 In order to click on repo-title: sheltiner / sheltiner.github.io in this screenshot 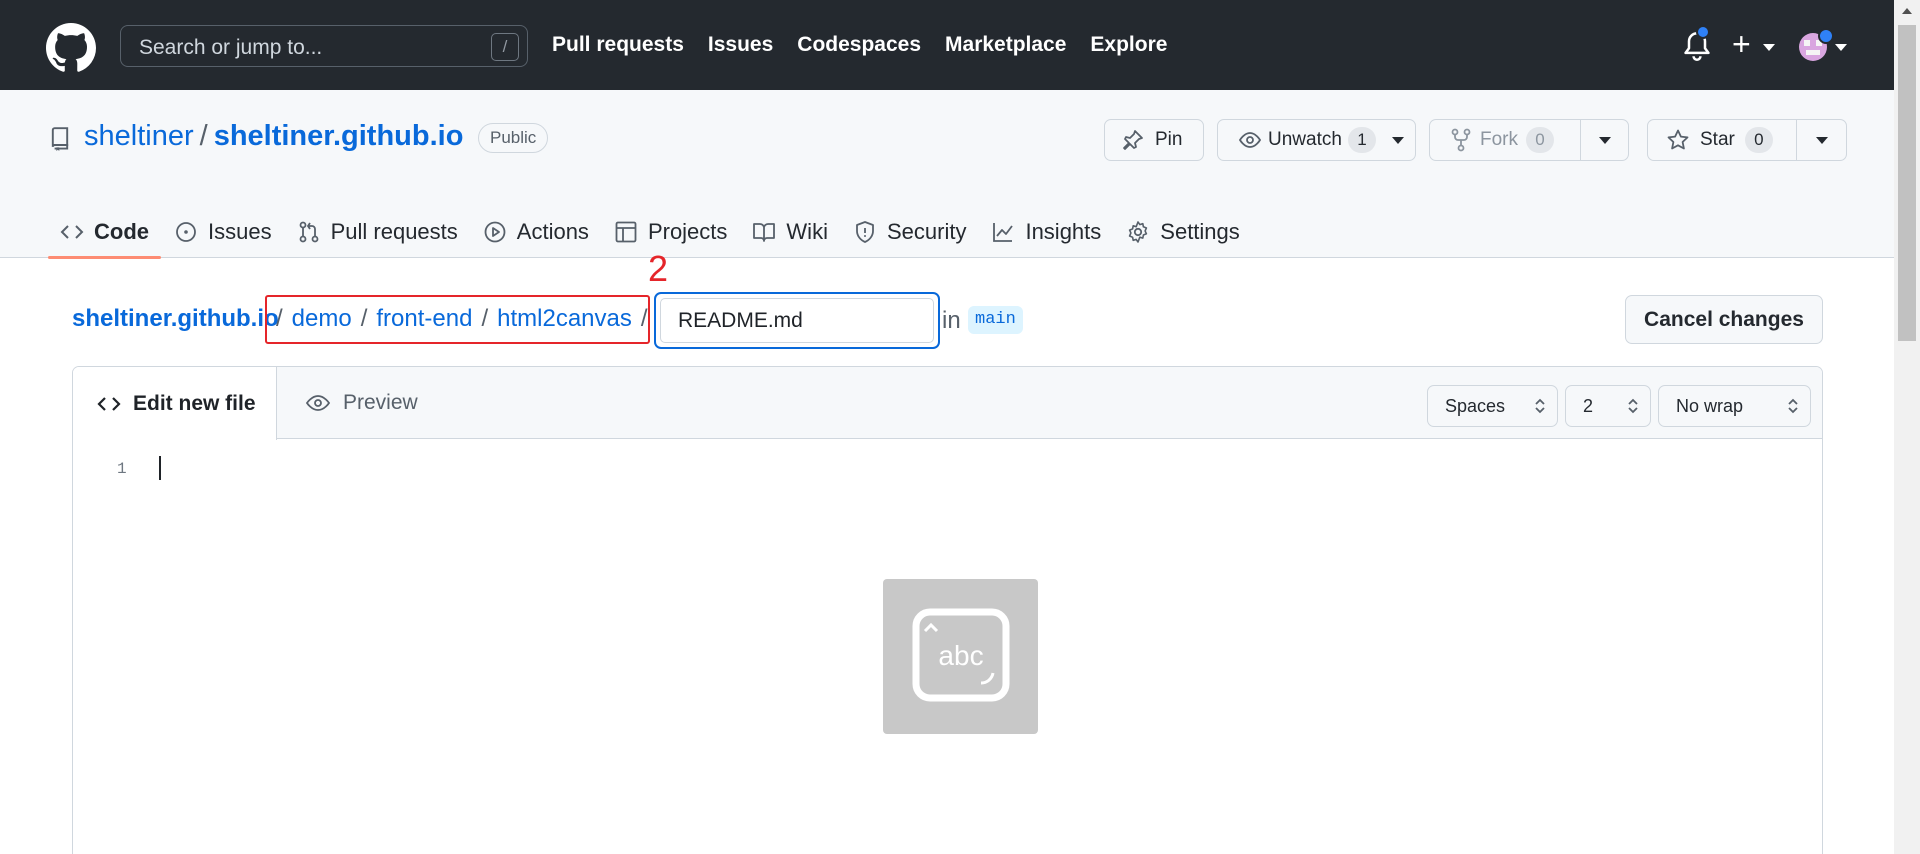, I will do `click(273, 136)`.